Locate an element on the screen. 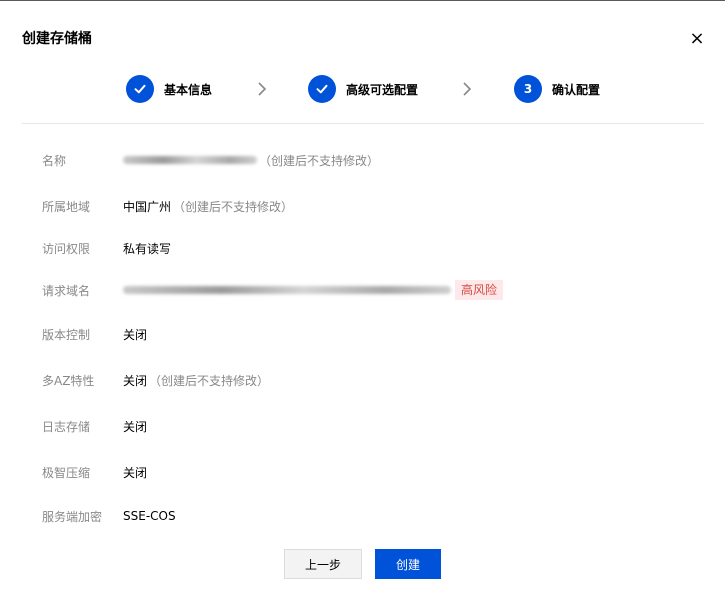 The height and width of the screenshot is (609, 725). step-number: 3 is located at coordinates (528, 89).